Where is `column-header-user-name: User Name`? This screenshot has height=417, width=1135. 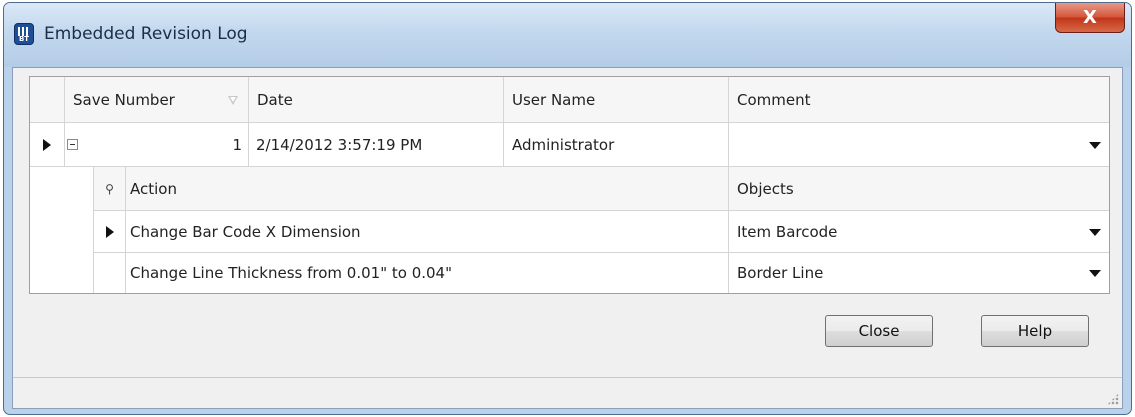 column-header-user-name: User Name is located at coordinates (616, 100).